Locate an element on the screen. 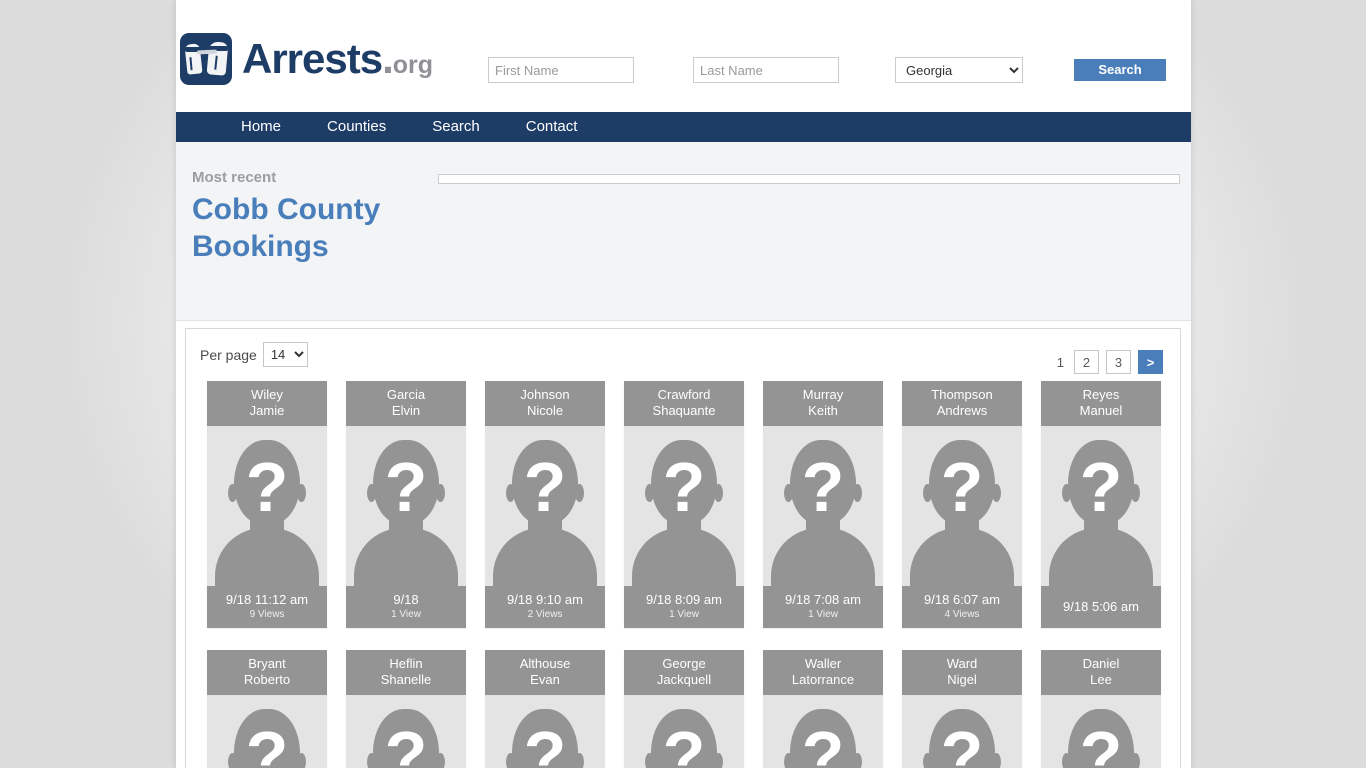  booking-card-name: Heflin Shanelle is located at coordinates (406, 672).